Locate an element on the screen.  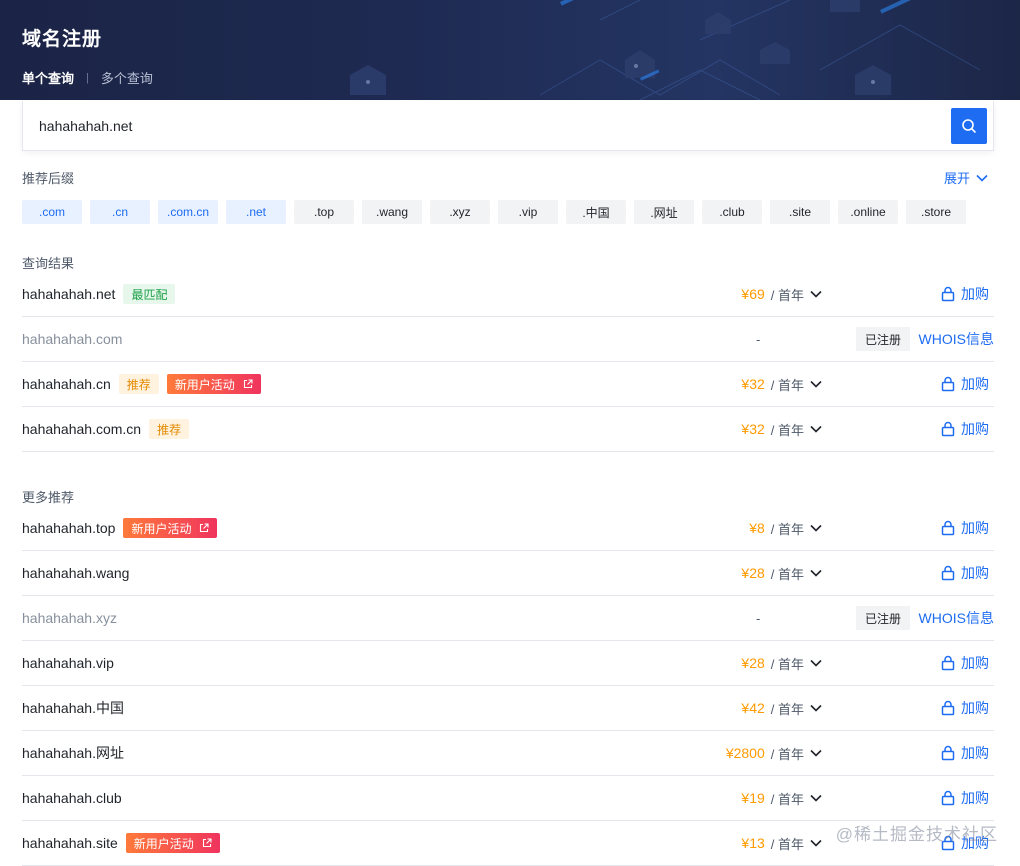
price-value: ¥8 is located at coordinates (757, 528).